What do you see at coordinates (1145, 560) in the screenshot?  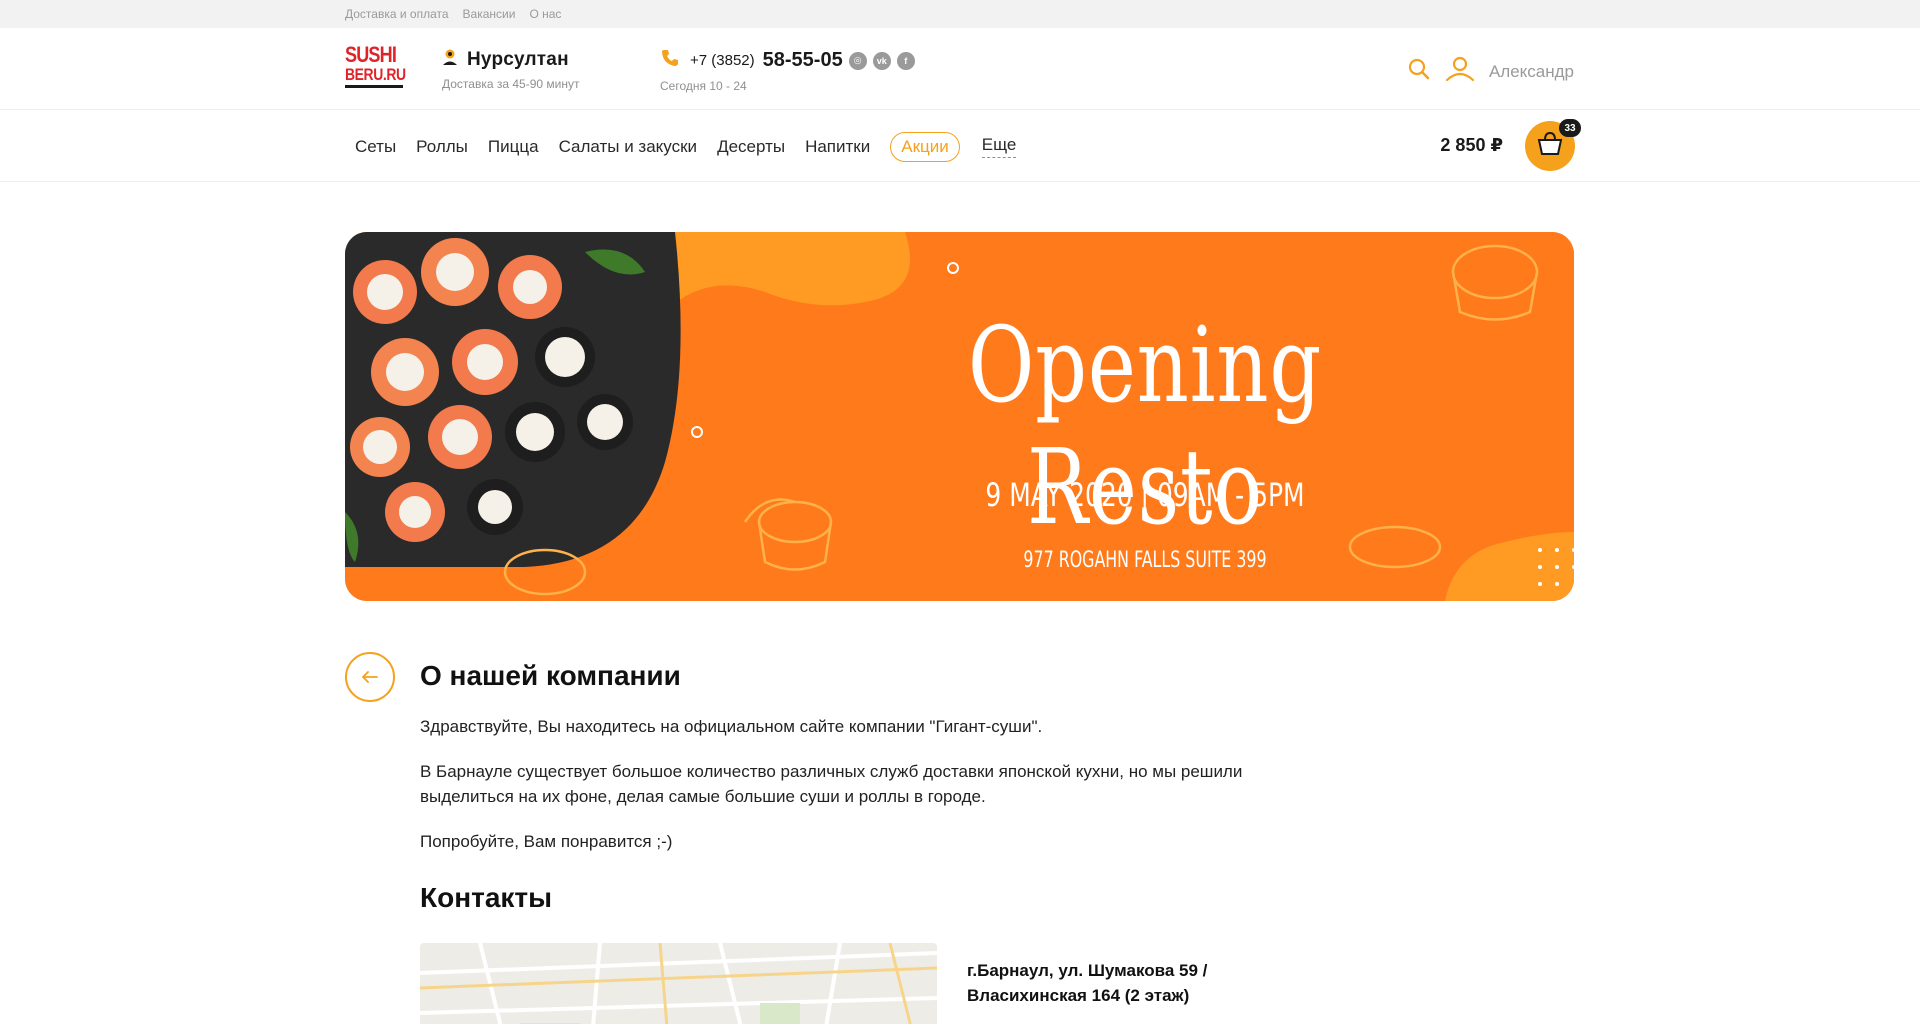 I see `banner-address: 977 ROGAHN FALLS SUITE 399` at bounding box center [1145, 560].